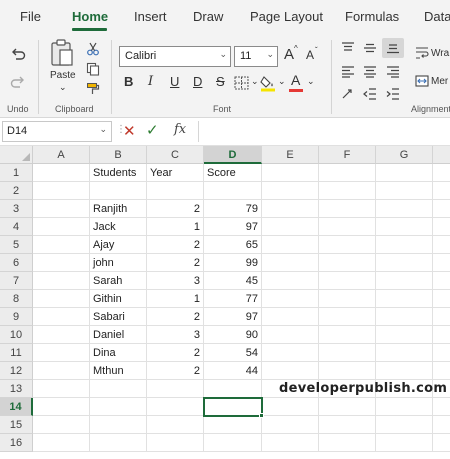 This screenshot has width=450, height=459. What do you see at coordinates (16, 443) in the screenshot?
I see `row-header-16: 16` at bounding box center [16, 443].